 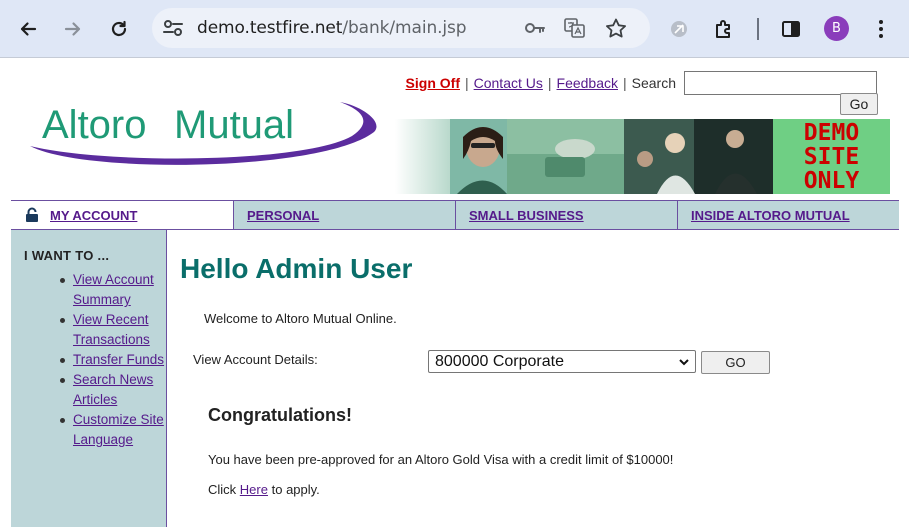 What do you see at coordinates (173, 28) in the screenshot?
I see `tune-icon` at bounding box center [173, 28].